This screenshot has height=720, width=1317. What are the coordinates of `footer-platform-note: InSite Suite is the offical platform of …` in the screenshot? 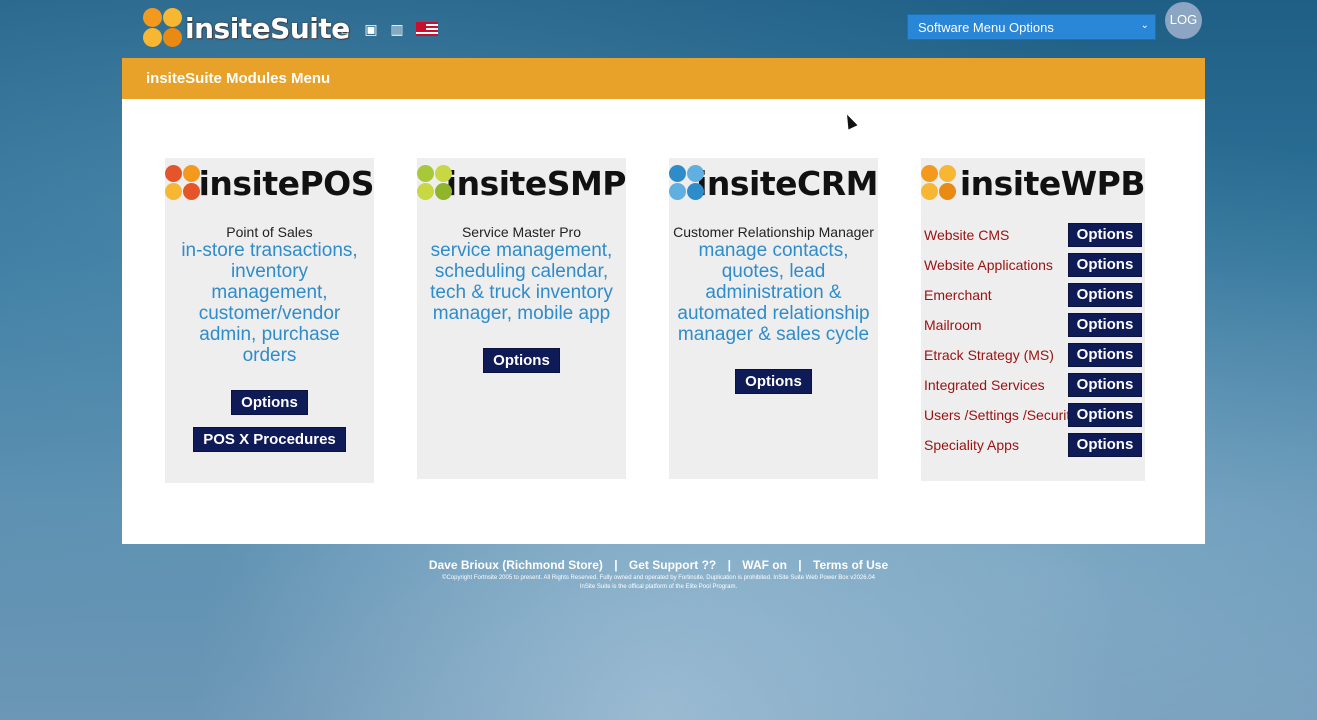 It's located at (658, 587).